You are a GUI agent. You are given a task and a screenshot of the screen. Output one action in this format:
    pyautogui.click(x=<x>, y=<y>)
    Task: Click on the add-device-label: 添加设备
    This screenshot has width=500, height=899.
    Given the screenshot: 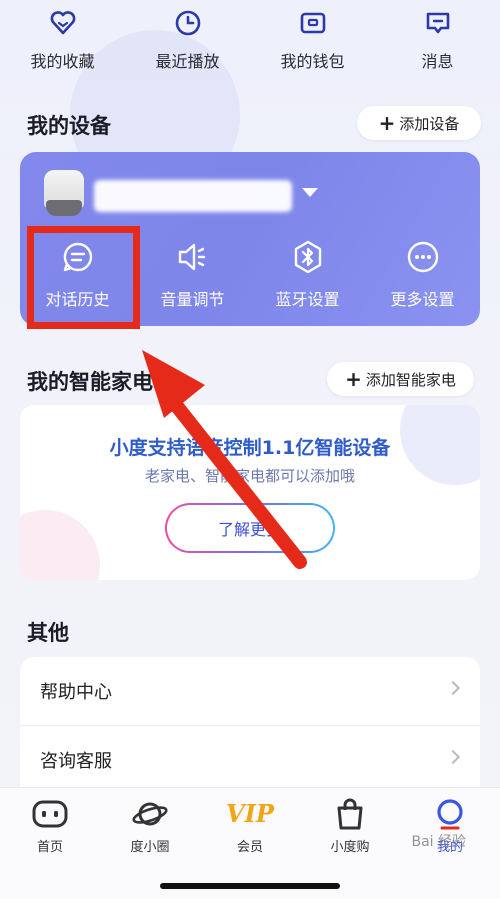 What is the action you would take?
    pyautogui.click(x=429, y=123)
    